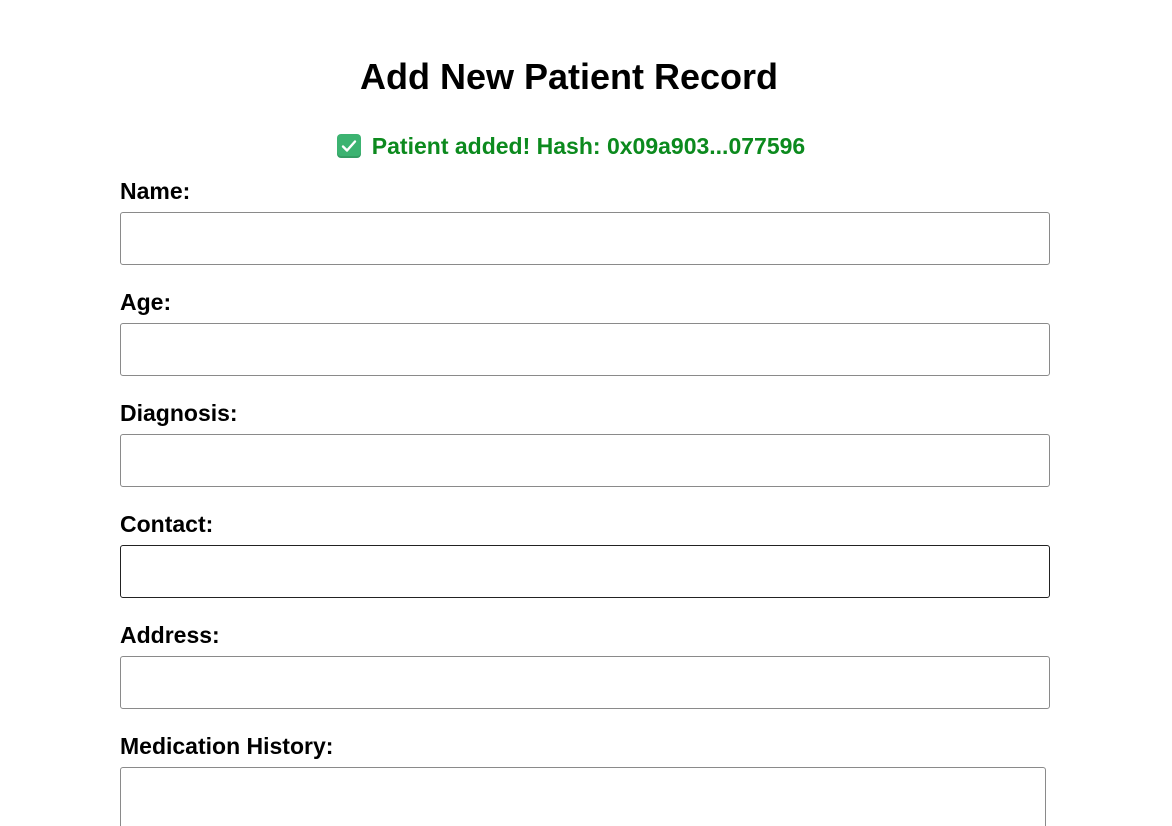 This screenshot has height=826, width=1172. I want to click on check-mark-icon, so click(348, 146).